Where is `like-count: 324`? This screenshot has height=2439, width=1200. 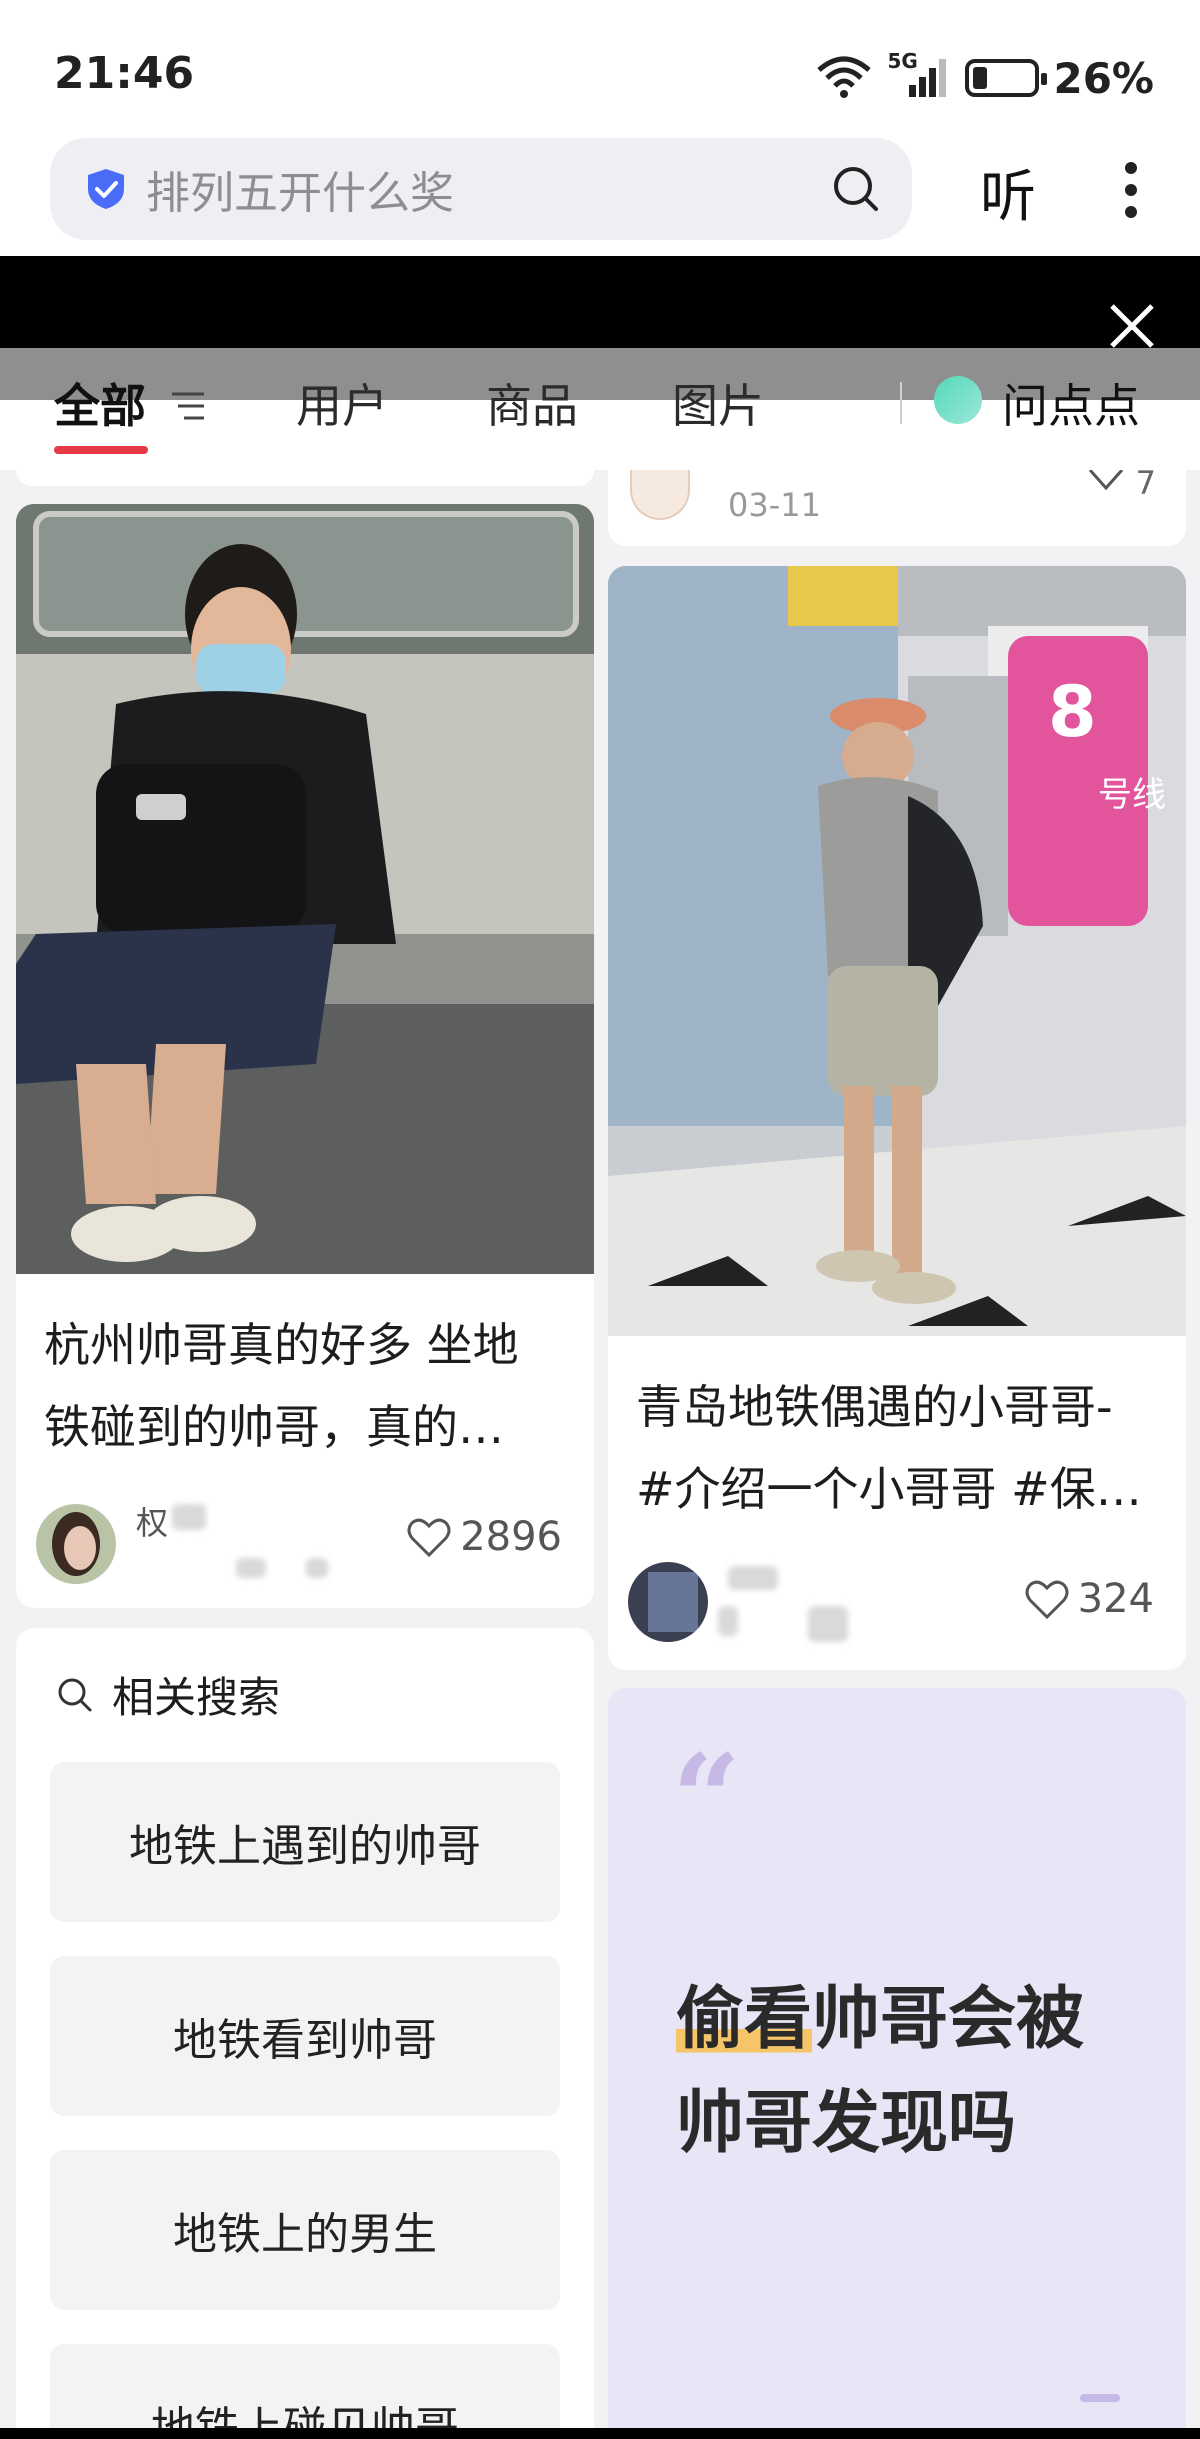 like-count: 324 is located at coordinates (1115, 1599).